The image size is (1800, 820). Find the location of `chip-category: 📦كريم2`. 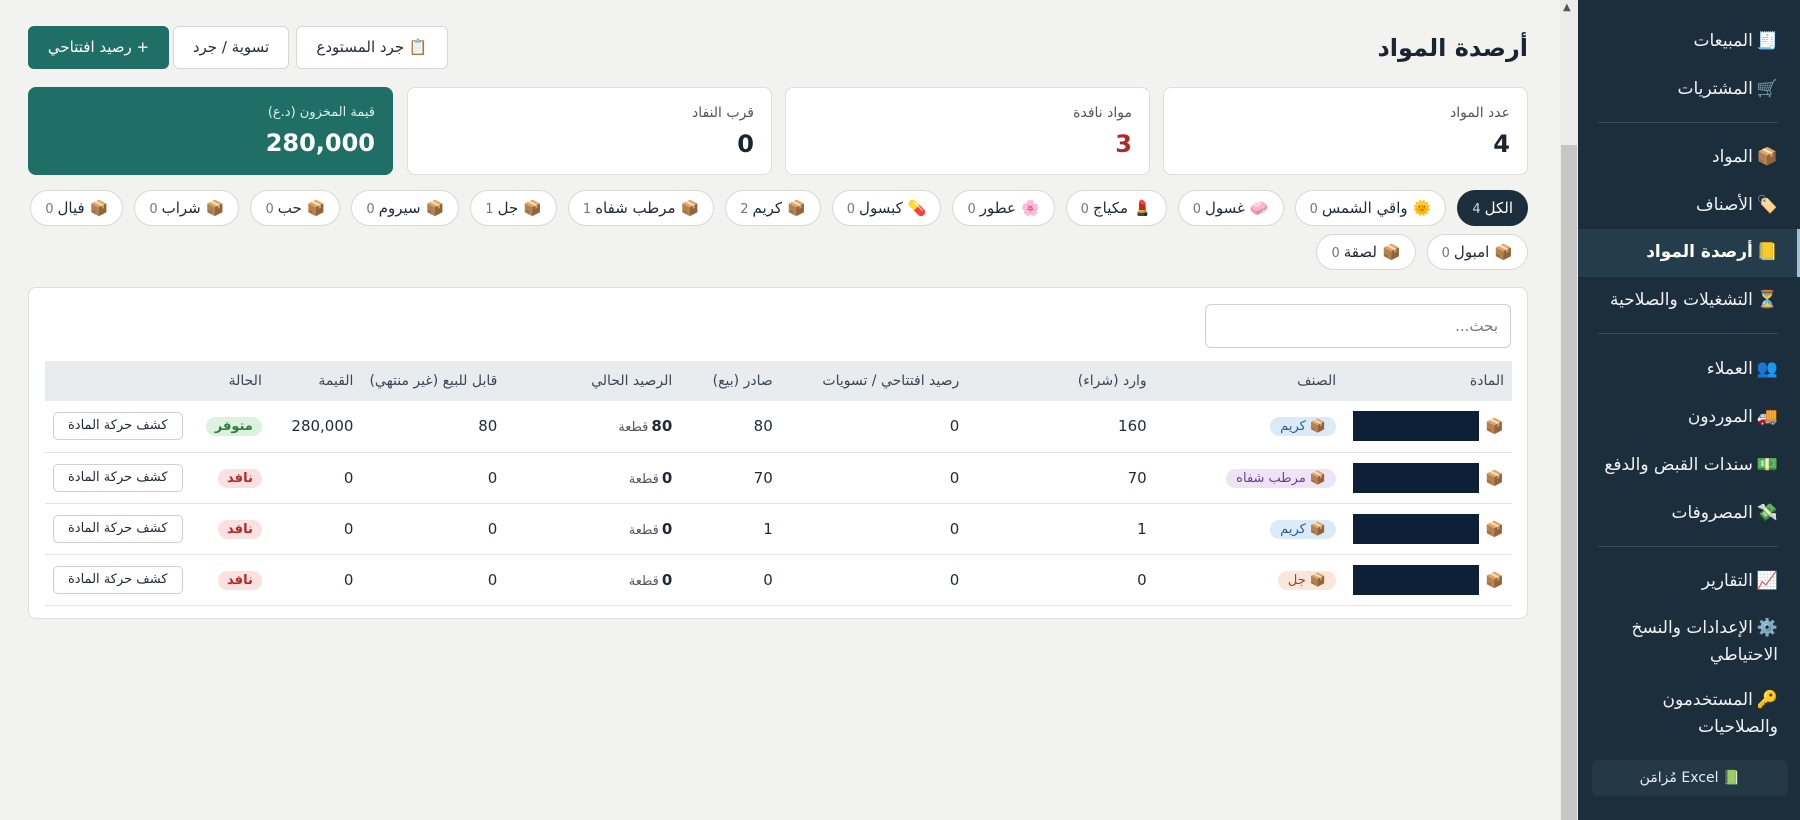

chip-category: 📦كريم2 is located at coordinates (773, 208).